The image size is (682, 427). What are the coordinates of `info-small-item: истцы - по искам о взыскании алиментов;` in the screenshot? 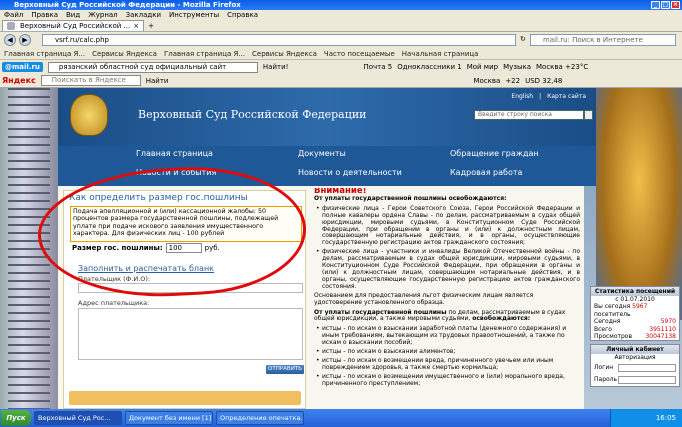 It's located at (447, 352).